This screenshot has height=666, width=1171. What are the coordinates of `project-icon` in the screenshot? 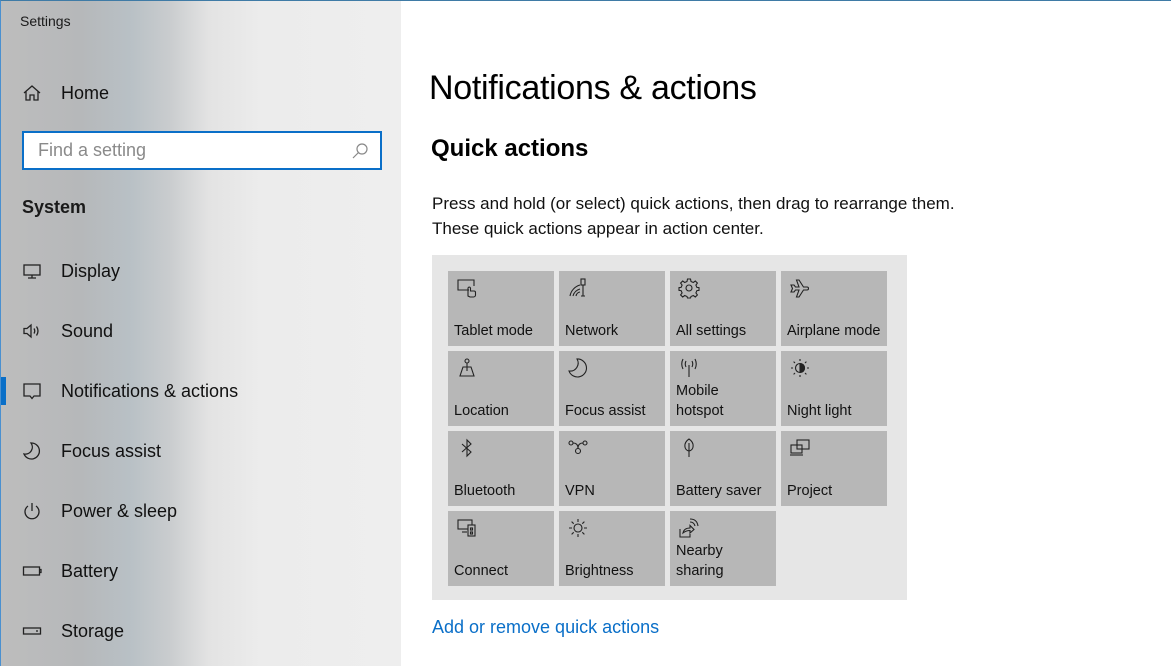 It's located at (800, 448).